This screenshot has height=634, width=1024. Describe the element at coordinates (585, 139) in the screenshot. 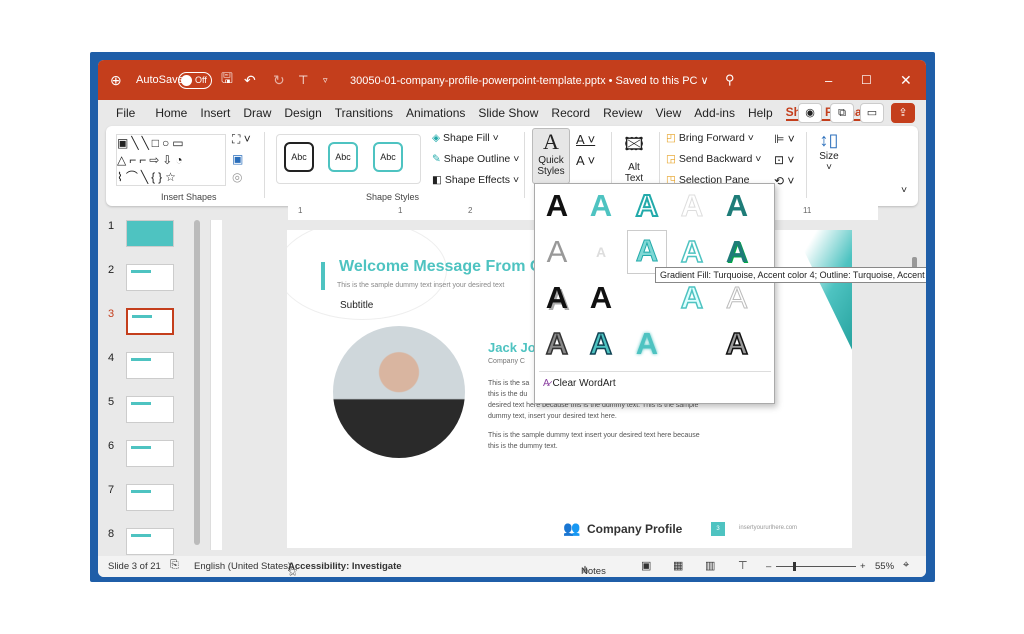

I see `text-fill-icon: A ˅` at that location.